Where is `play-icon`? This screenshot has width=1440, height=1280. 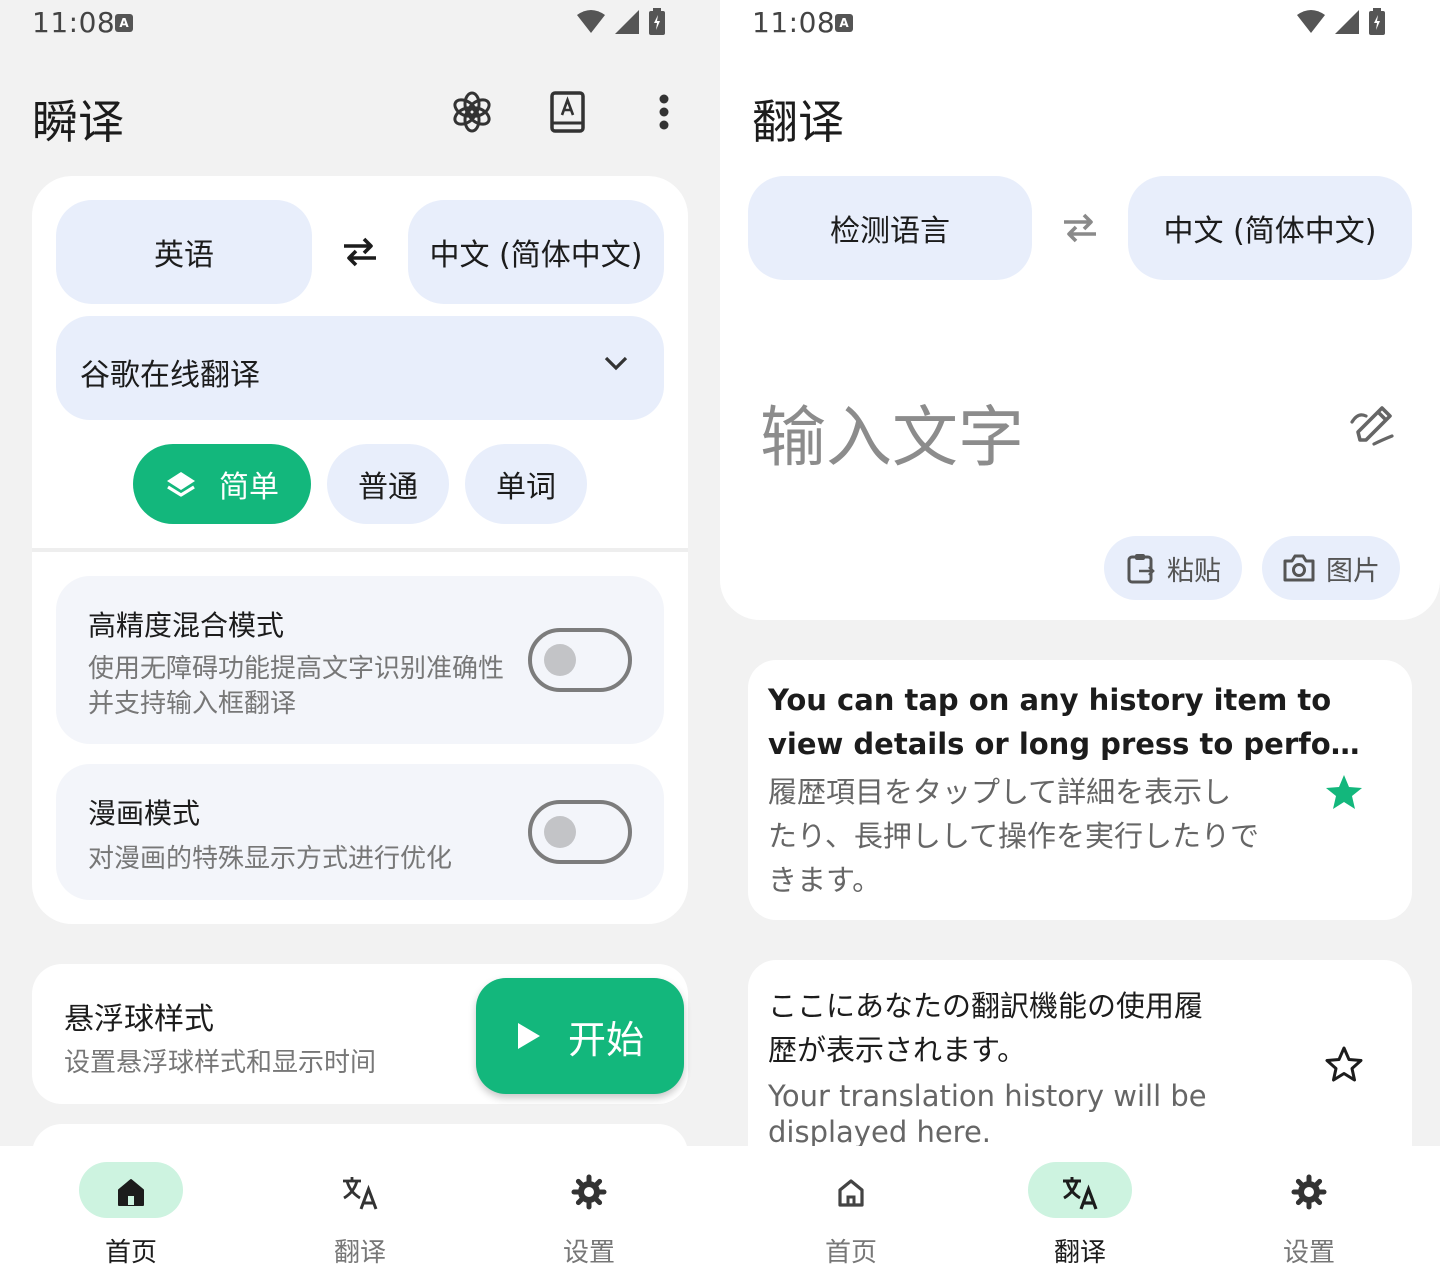
play-icon is located at coordinates (528, 1036).